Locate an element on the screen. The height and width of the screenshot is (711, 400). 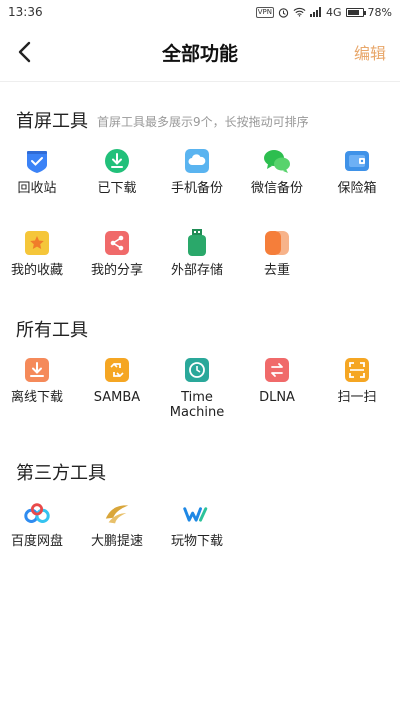
tool-dedupe: 去重 is located at coordinates (277, 253).